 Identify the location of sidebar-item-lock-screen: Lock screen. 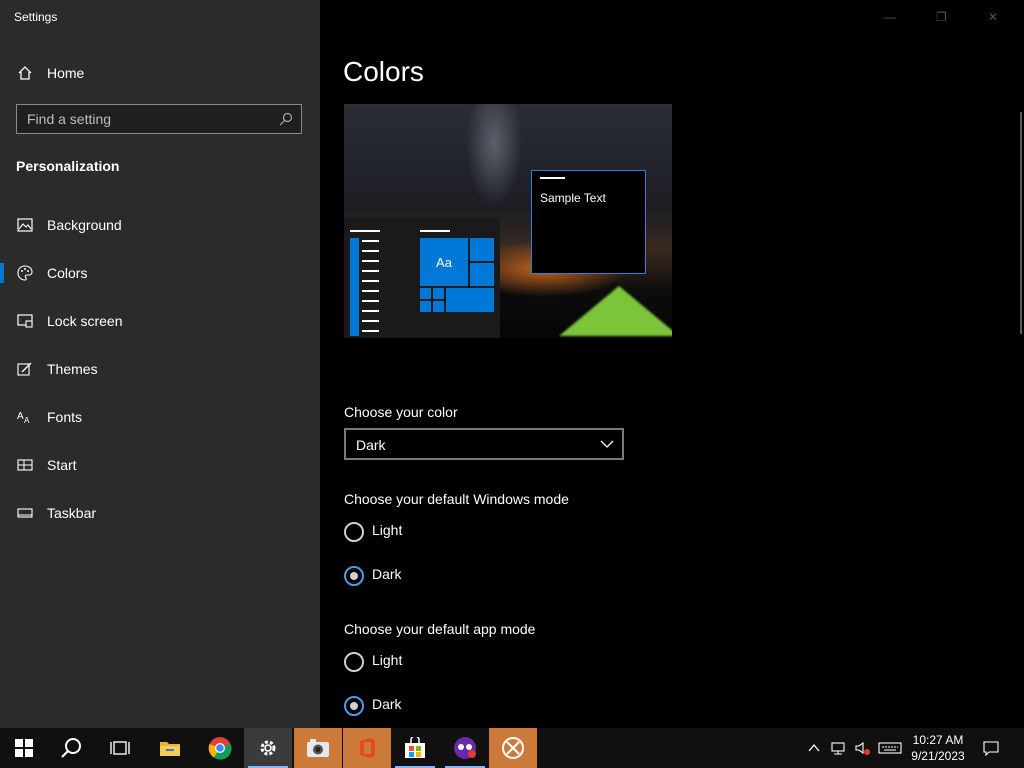
(160, 321).